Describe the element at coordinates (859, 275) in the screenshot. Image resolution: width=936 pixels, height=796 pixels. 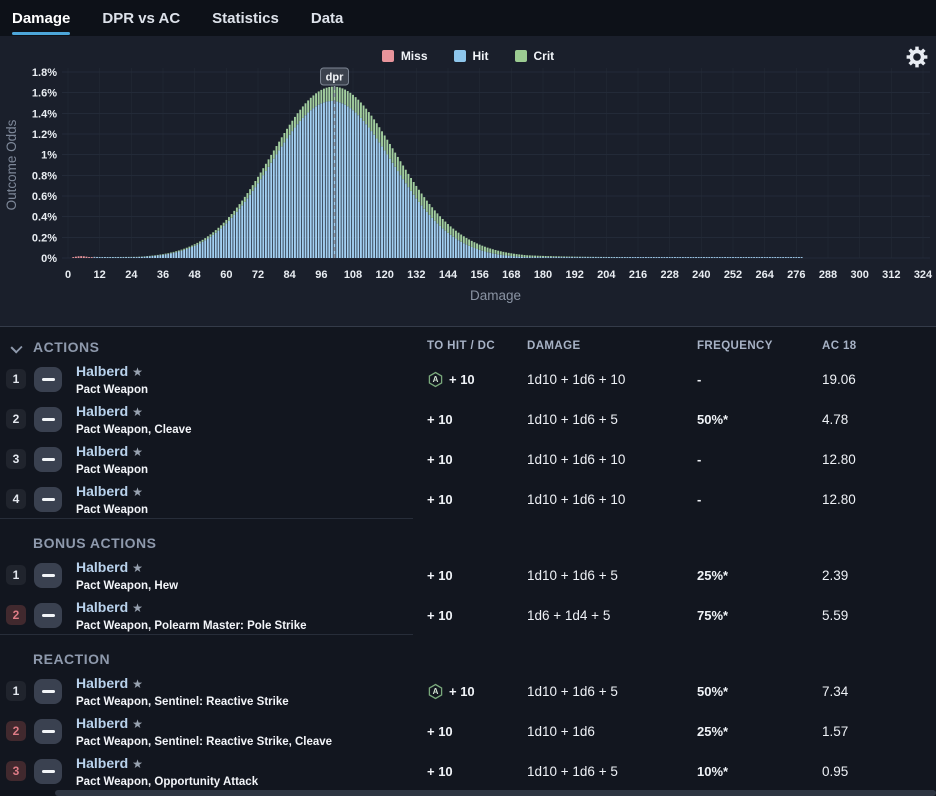
I see `x-tick-label: 300` at that location.